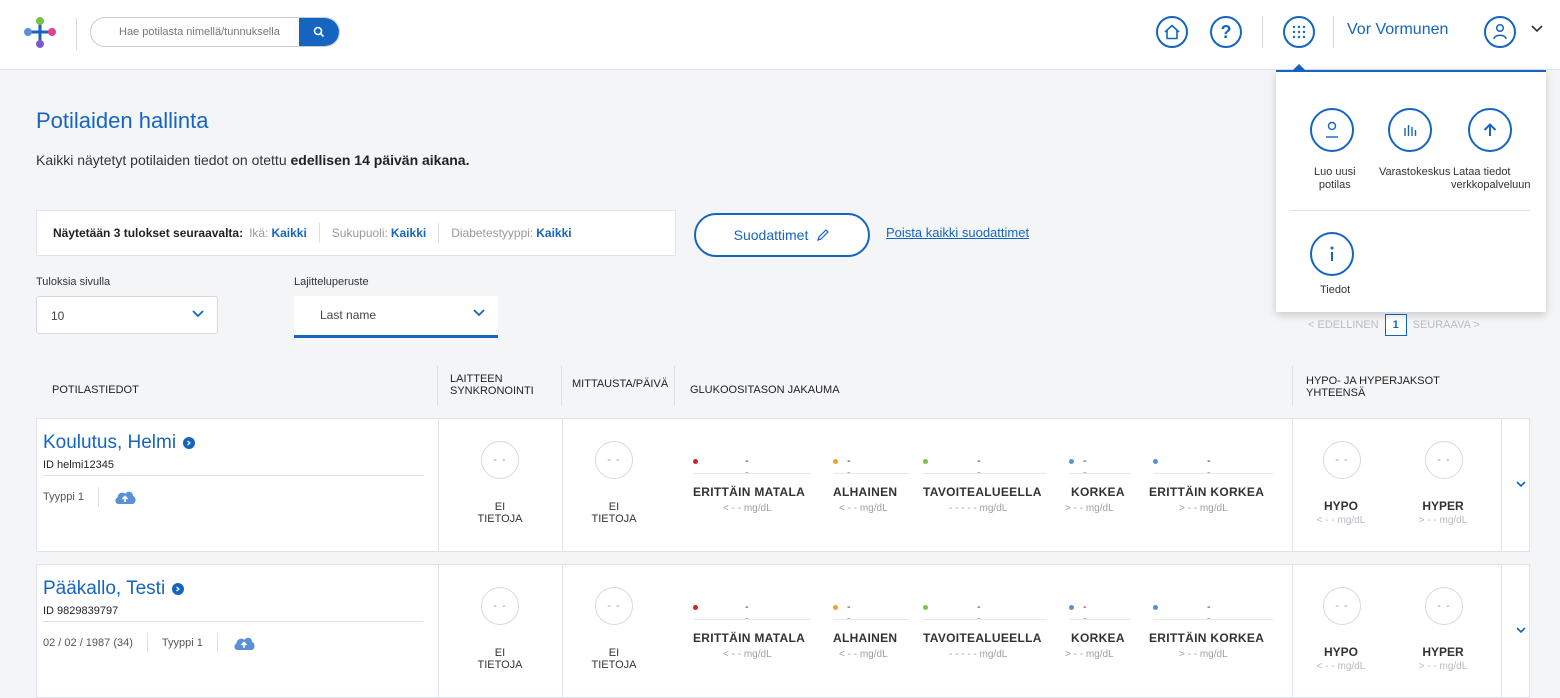  Describe the element at coordinates (1491, 185) in the screenshot. I see `menu-label-line: verkkopalveluun` at that location.